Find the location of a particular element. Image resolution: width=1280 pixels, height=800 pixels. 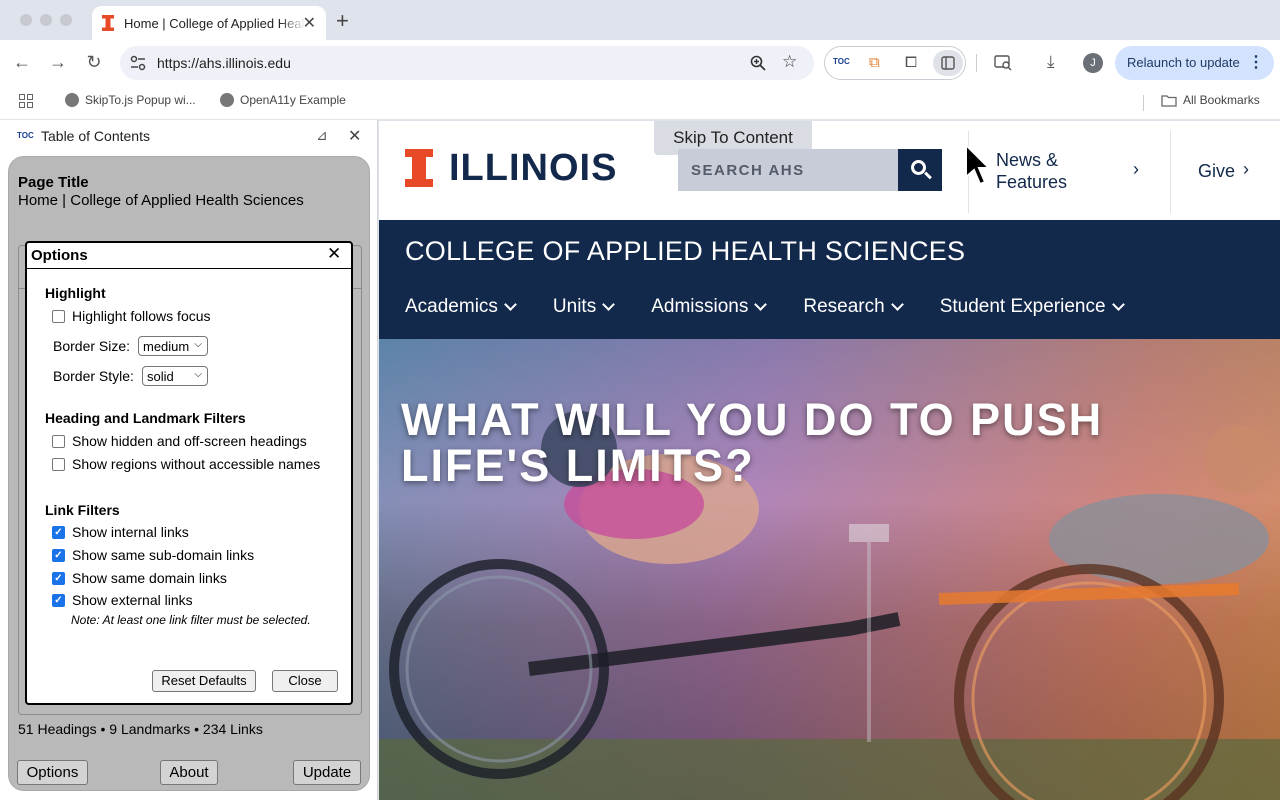

update-button: Update is located at coordinates (327, 772).